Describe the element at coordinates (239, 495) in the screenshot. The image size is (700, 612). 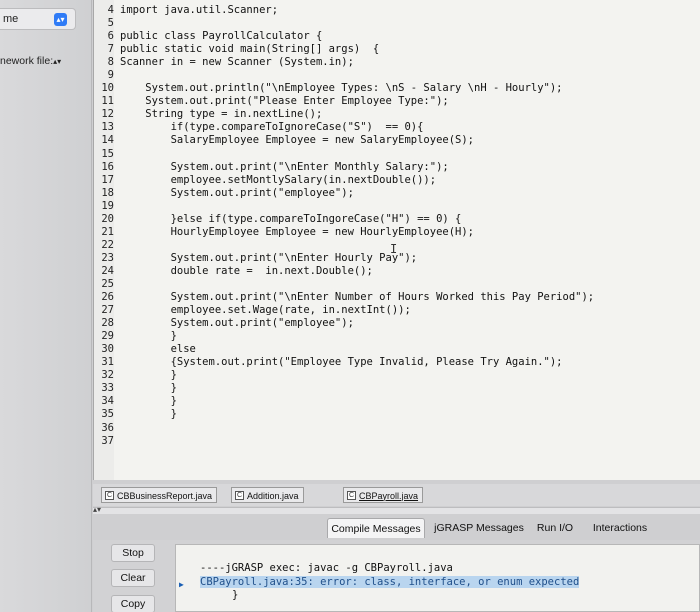
I see `java-file-icon: C` at that location.